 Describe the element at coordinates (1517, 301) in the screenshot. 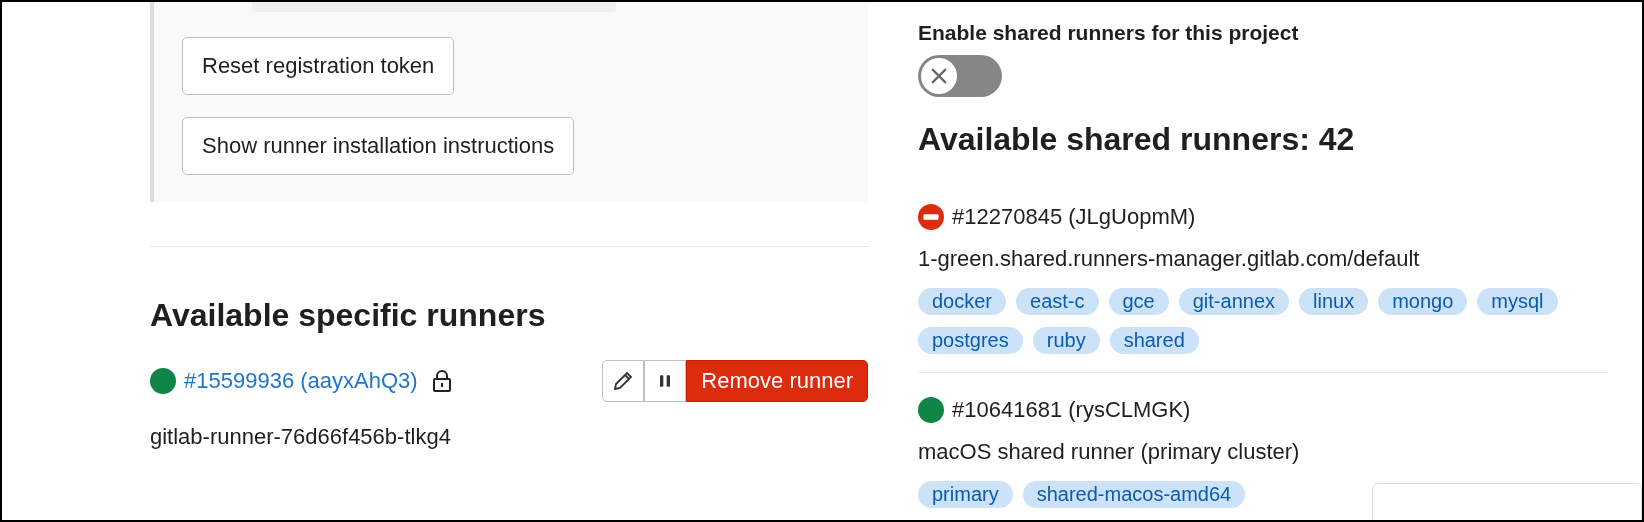

I see `tag-badge: mysql` at that location.